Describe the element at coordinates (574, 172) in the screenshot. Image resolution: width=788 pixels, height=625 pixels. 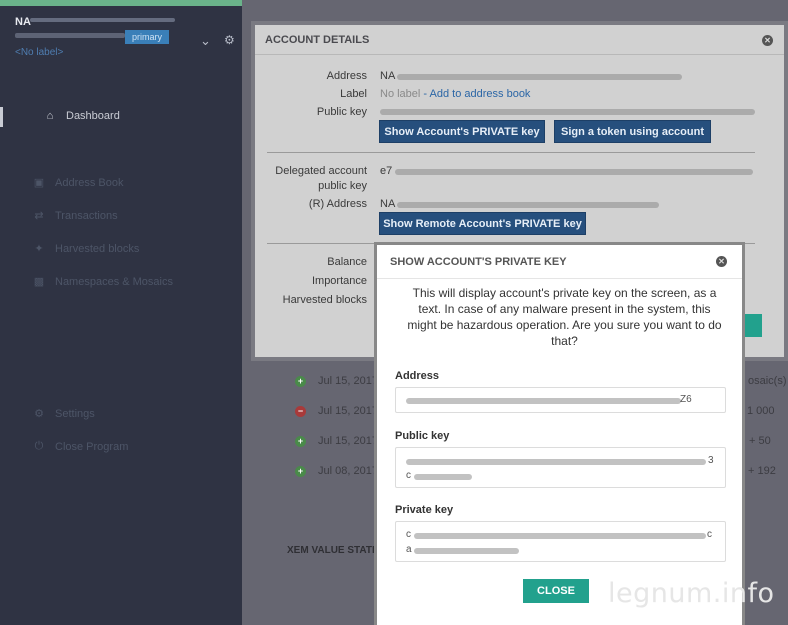
I see `delegated-key-redacted` at that location.